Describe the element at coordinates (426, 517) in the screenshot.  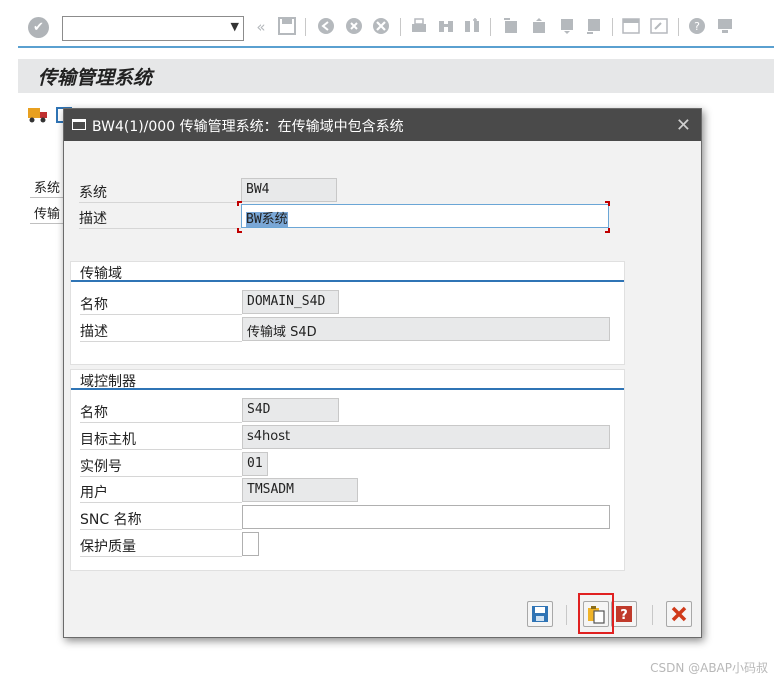
I see `snc-name-input` at that location.